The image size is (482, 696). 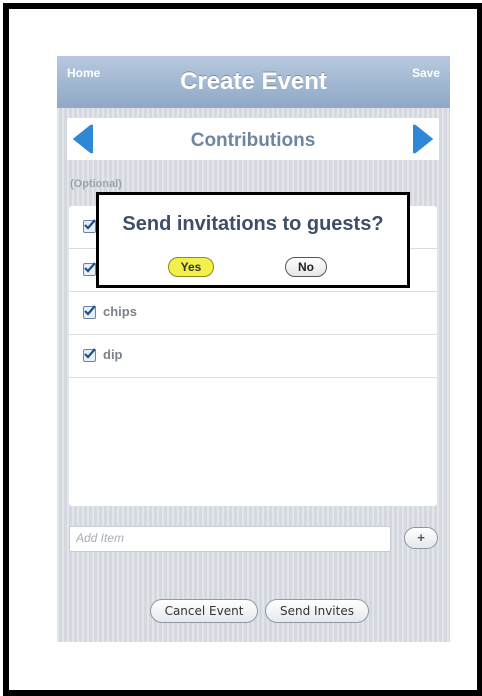 I want to click on cancel-event-button: Cancel Event, so click(x=204, y=611).